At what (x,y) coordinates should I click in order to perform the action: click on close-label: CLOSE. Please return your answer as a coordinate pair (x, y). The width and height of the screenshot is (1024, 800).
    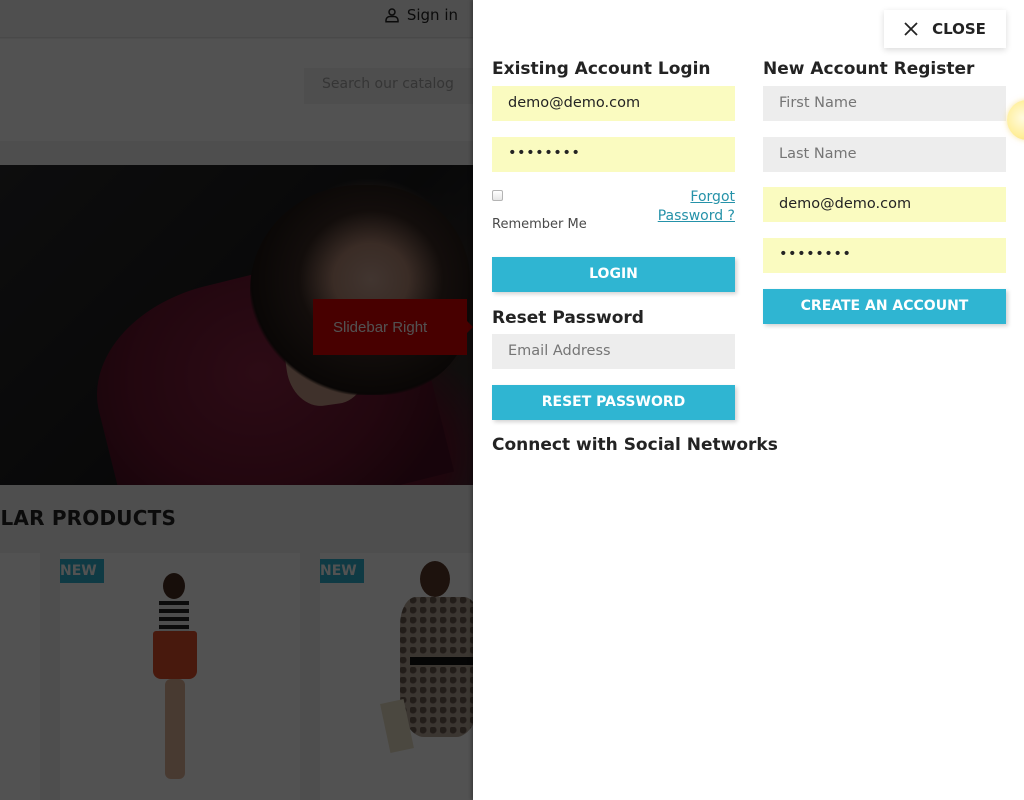
    Looking at the image, I should click on (959, 29).